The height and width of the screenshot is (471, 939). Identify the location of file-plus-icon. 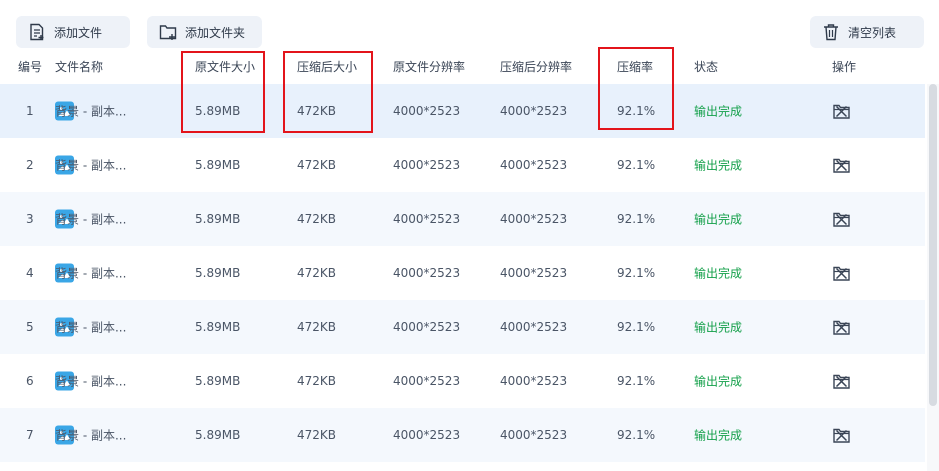
(37, 32).